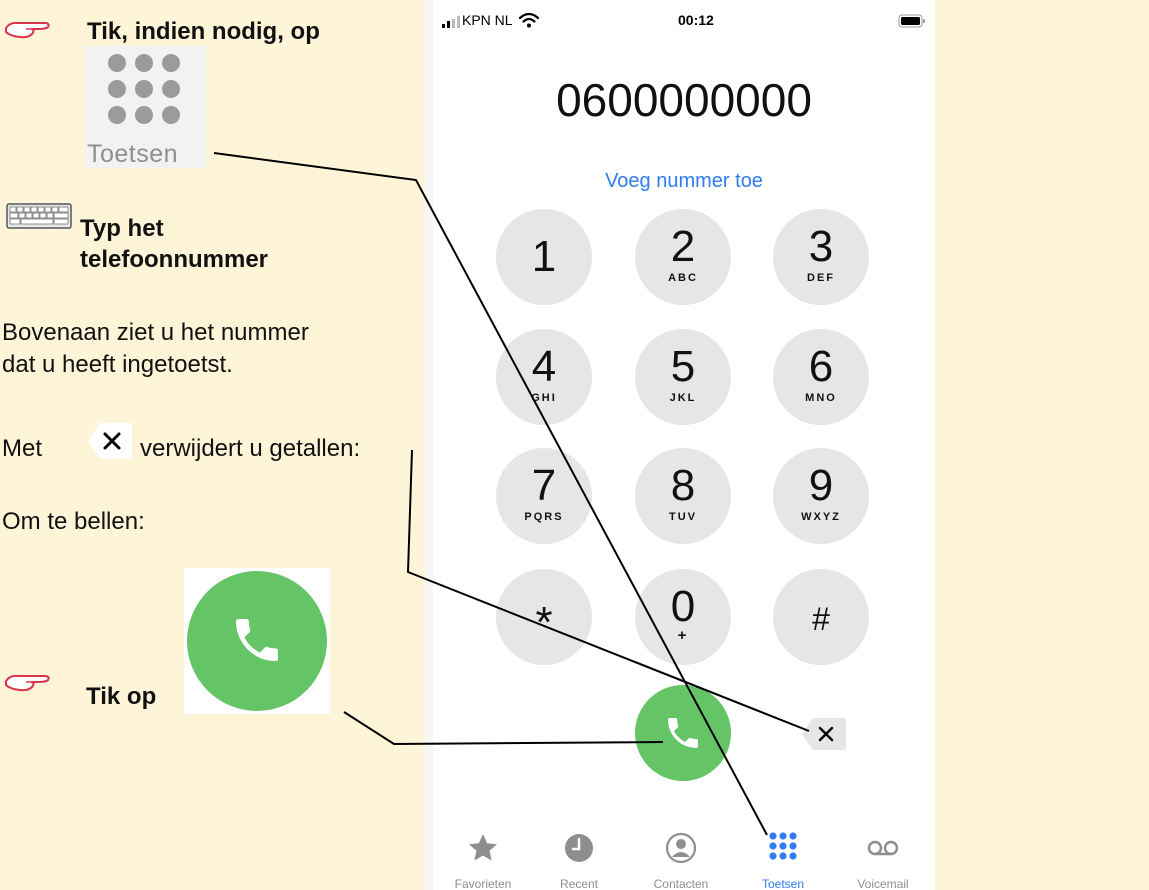 This screenshot has width=1149, height=890. What do you see at coordinates (429, 445) in the screenshot?
I see `panel-divider` at bounding box center [429, 445].